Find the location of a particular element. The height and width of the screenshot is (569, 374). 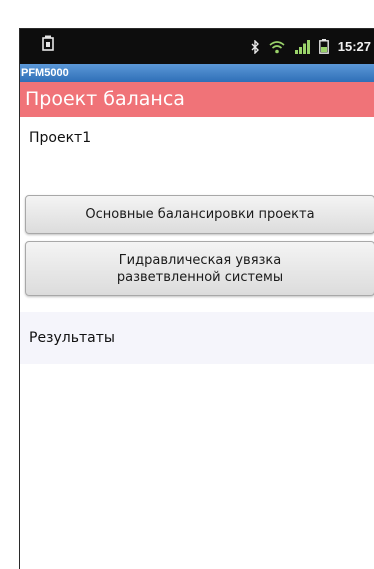

results-item: Результаты is located at coordinates (197, 338).